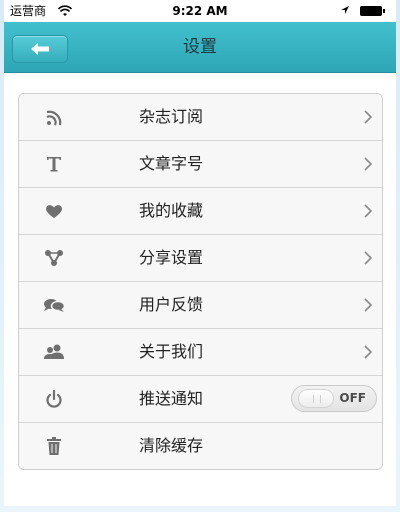  Describe the element at coordinates (171, 116) in the screenshot. I see `settings-item-label: 杂志订阅` at that location.